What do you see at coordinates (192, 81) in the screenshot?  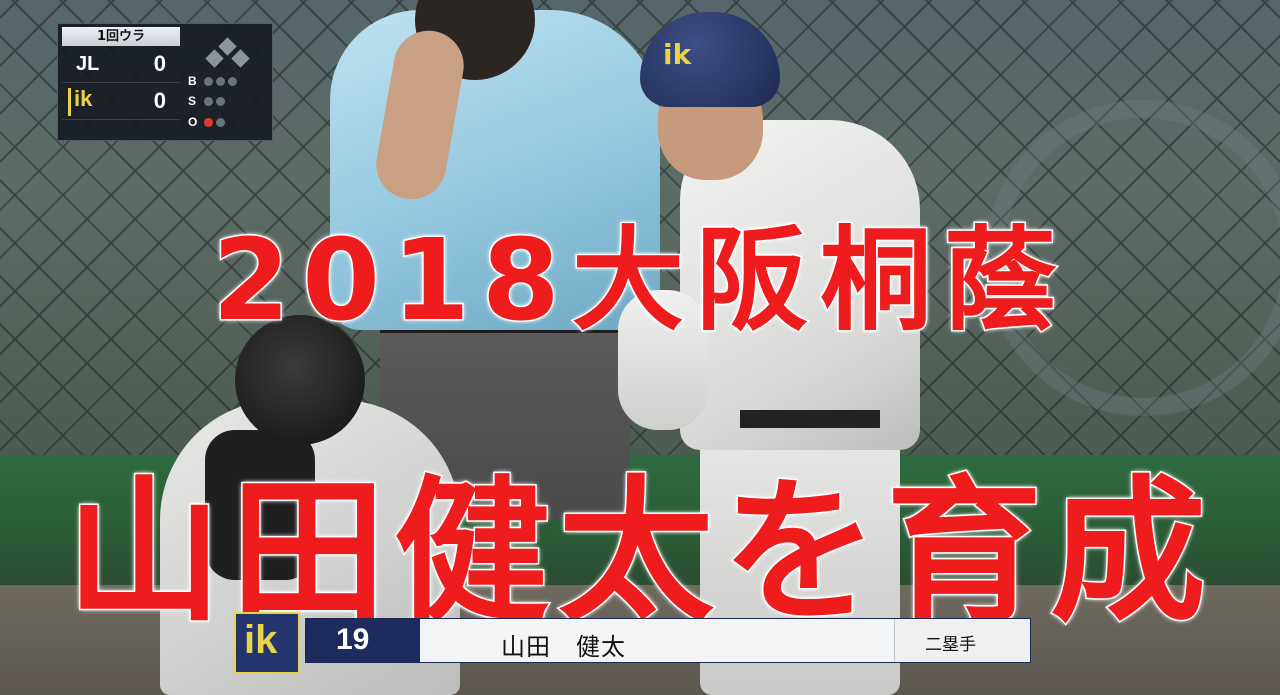 I see `ball-label: B` at bounding box center [192, 81].